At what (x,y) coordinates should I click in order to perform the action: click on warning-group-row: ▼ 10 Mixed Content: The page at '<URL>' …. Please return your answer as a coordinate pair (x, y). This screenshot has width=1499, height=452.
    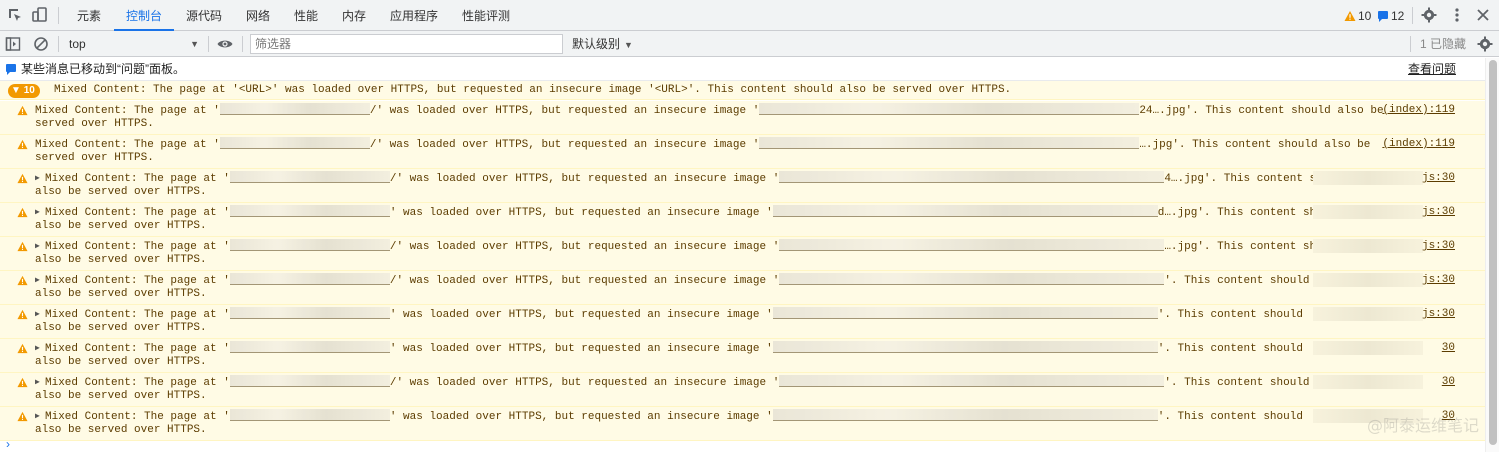
    Looking at the image, I should click on (749, 90).